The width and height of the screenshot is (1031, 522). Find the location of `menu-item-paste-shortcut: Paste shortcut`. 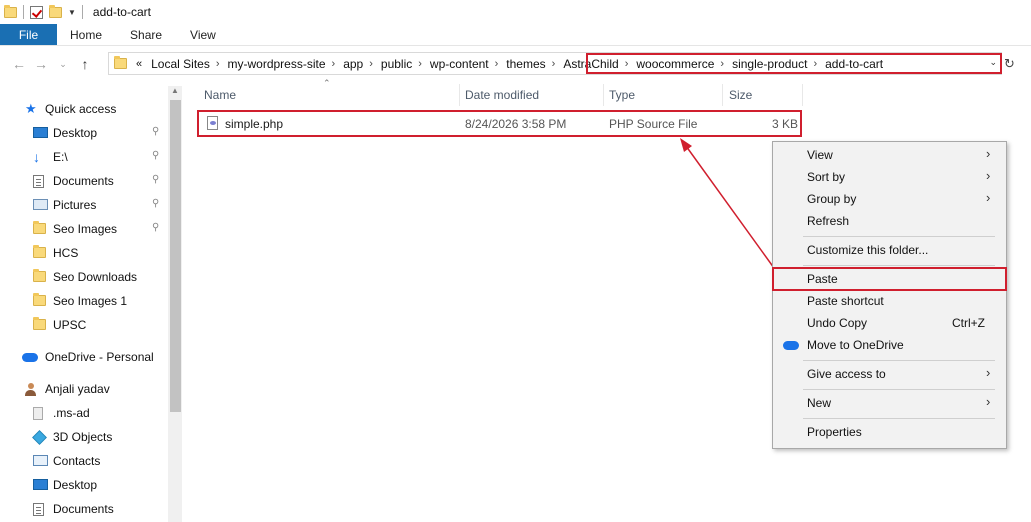

menu-item-paste-shortcut: Paste shortcut is located at coordinates (889, 301).